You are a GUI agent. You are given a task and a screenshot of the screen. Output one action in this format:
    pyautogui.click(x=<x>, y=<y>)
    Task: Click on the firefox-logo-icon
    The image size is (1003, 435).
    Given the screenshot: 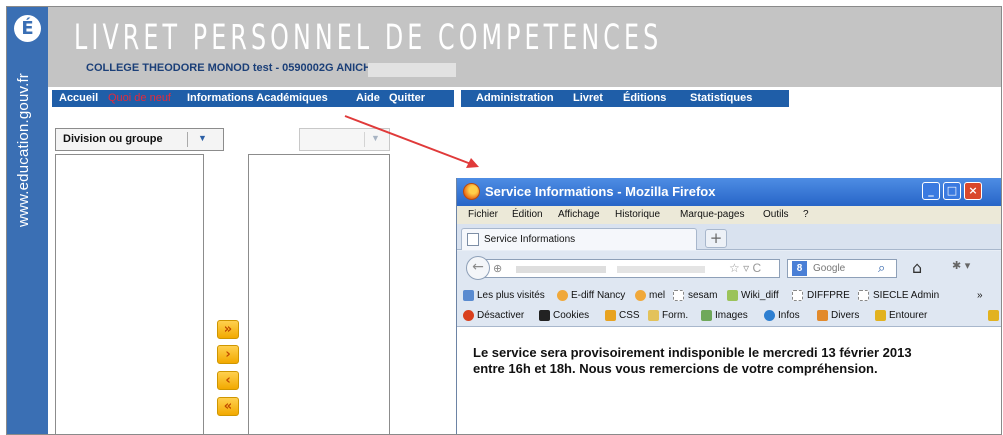 What is the action you would take?
    pyautogui.click(x=471, y=191)
    